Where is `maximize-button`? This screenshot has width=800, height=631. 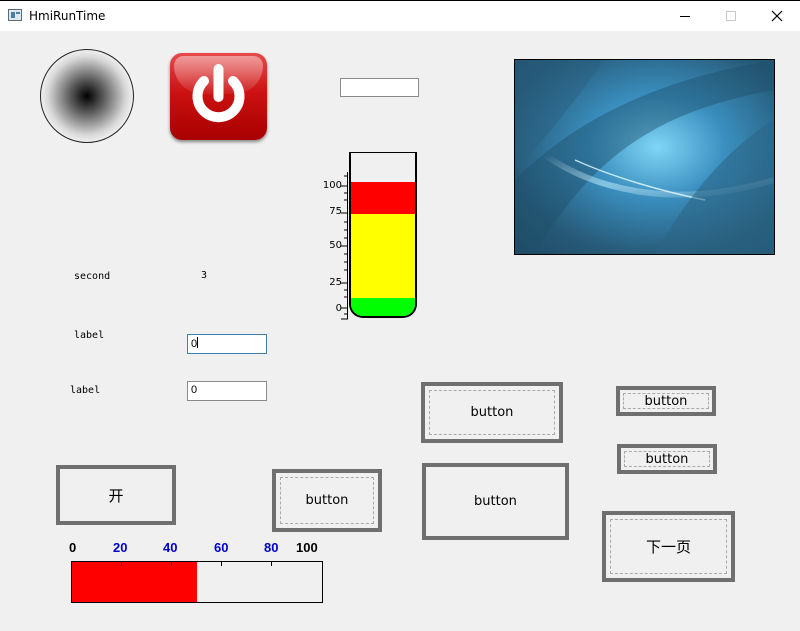 maximize-button is located at coordinates (731, 16).